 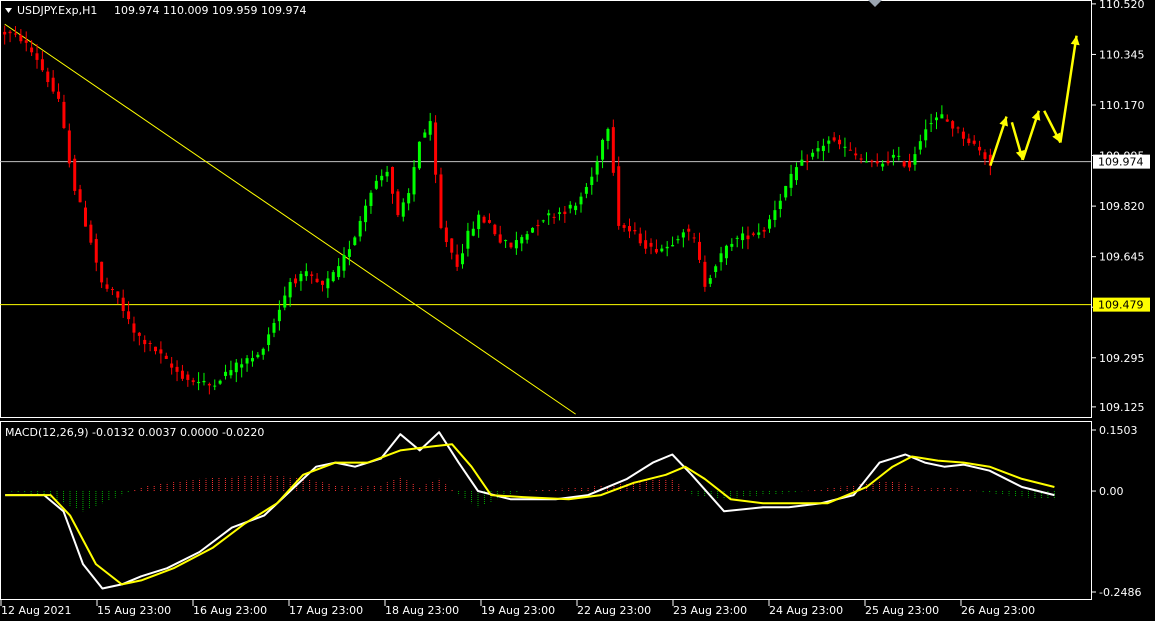 What do you see at coordinates (1111, 491) in the screenshot?
I see `macd-tick-label: 0.00` at bounding box center [1111, 491].